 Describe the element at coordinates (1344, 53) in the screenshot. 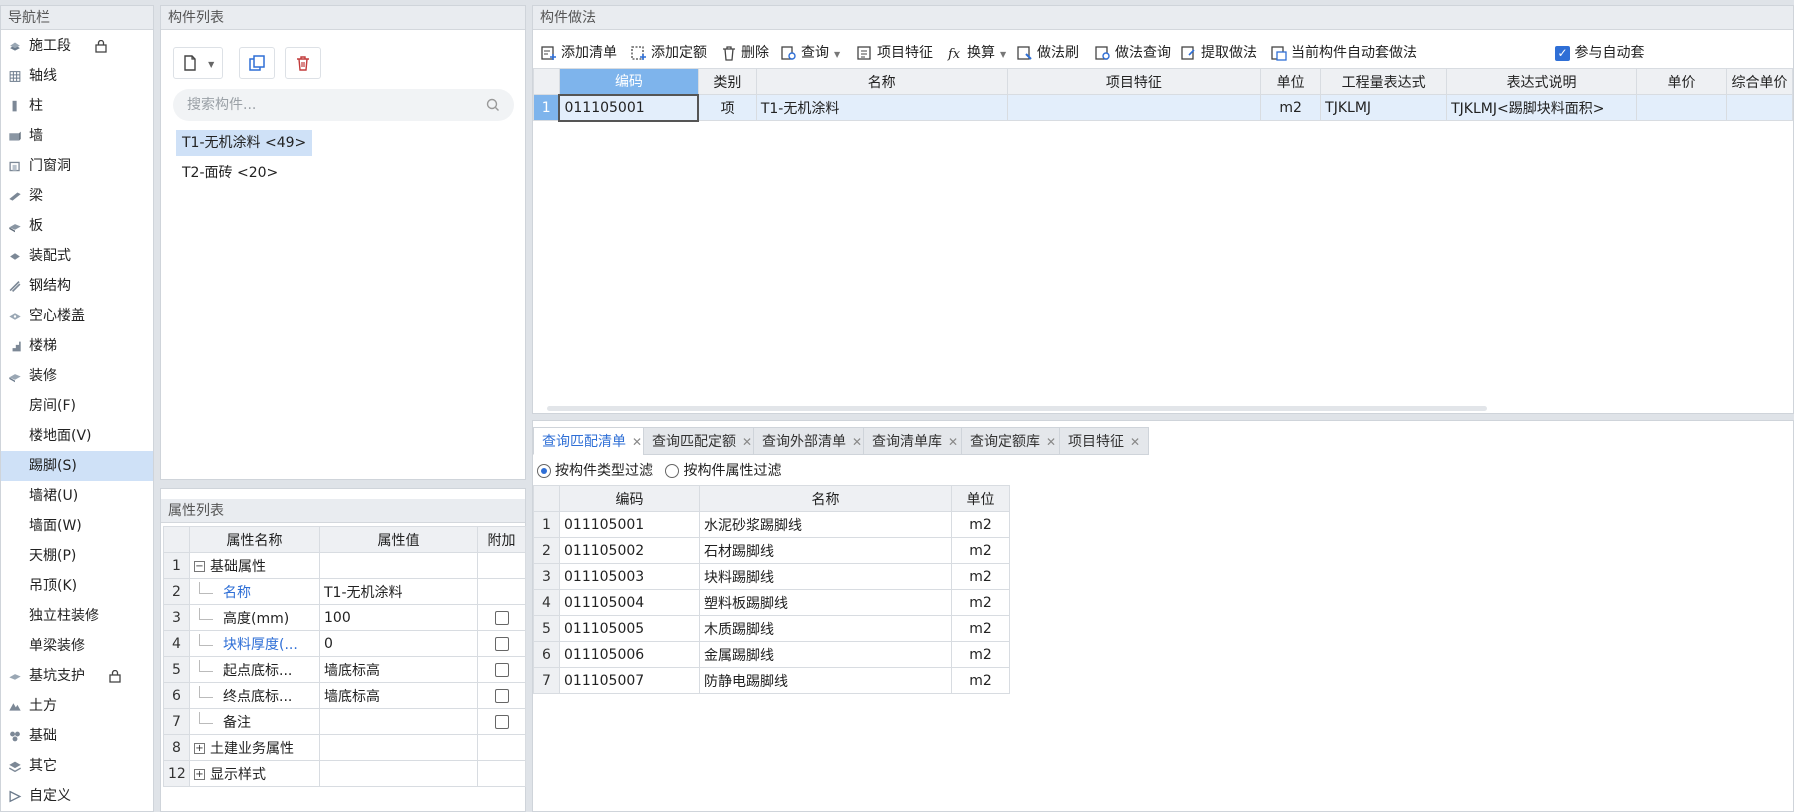

I see `toolbar-button-auto-apply: 当前构件自动套做法` at that location.